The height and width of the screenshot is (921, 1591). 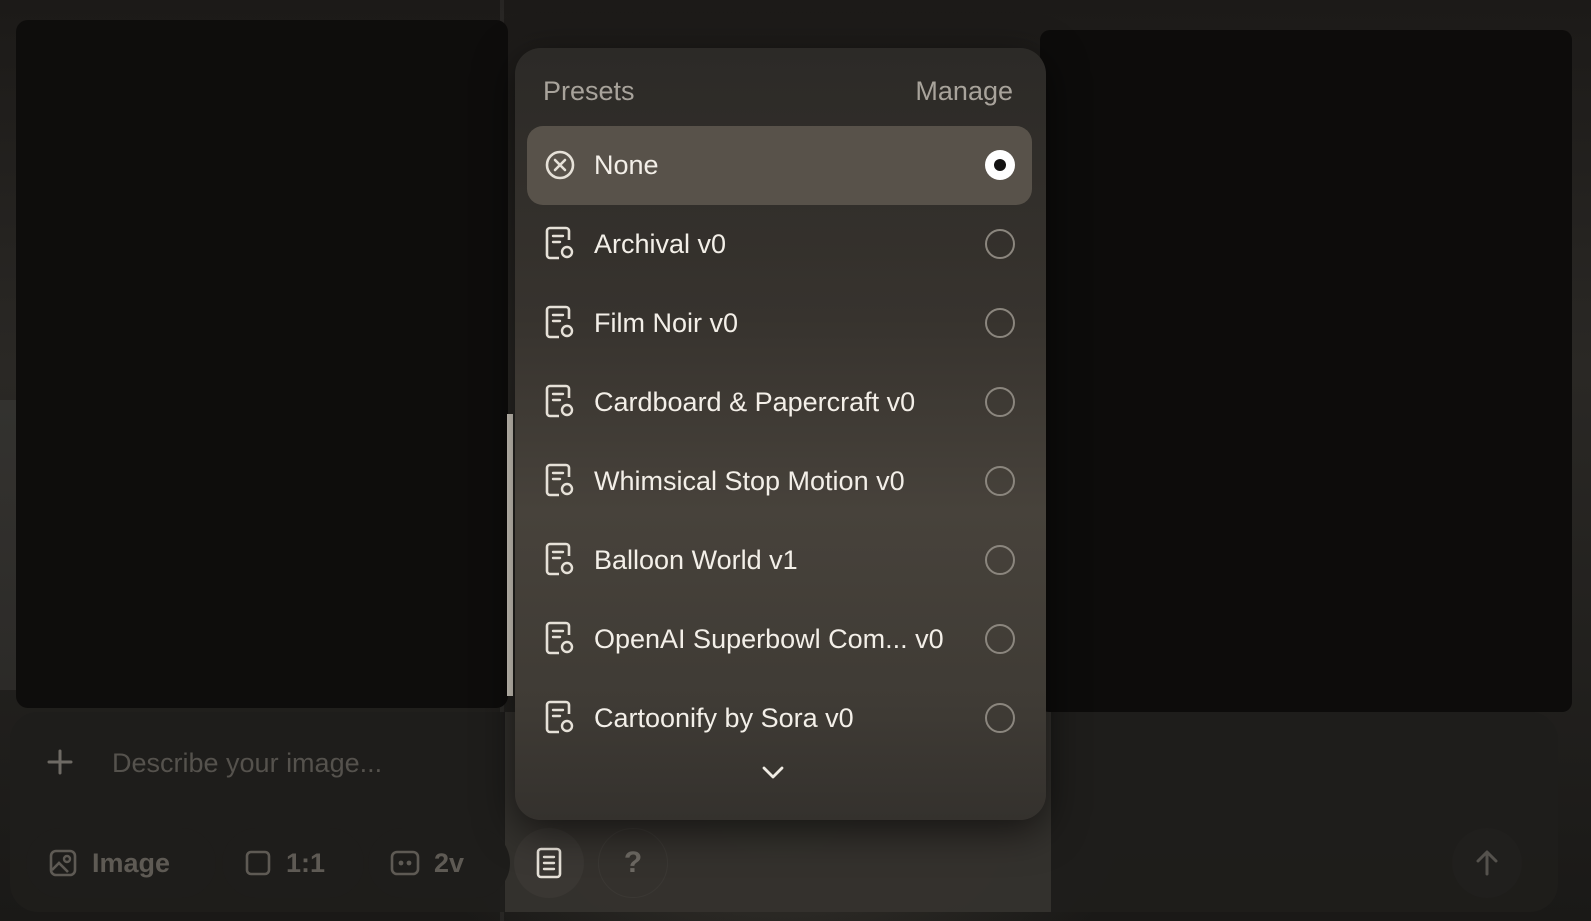 I want to click on preset-label: Cardboard & Papercraft v0, so click(x=755, y=402).